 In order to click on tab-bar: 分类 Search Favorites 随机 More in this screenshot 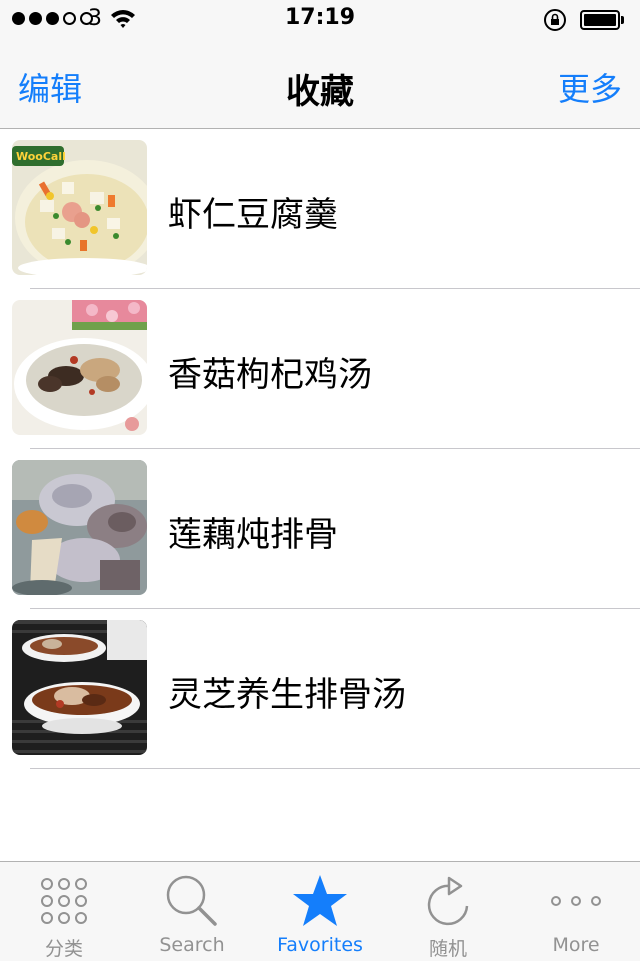, I will do `click(320, 911)`.